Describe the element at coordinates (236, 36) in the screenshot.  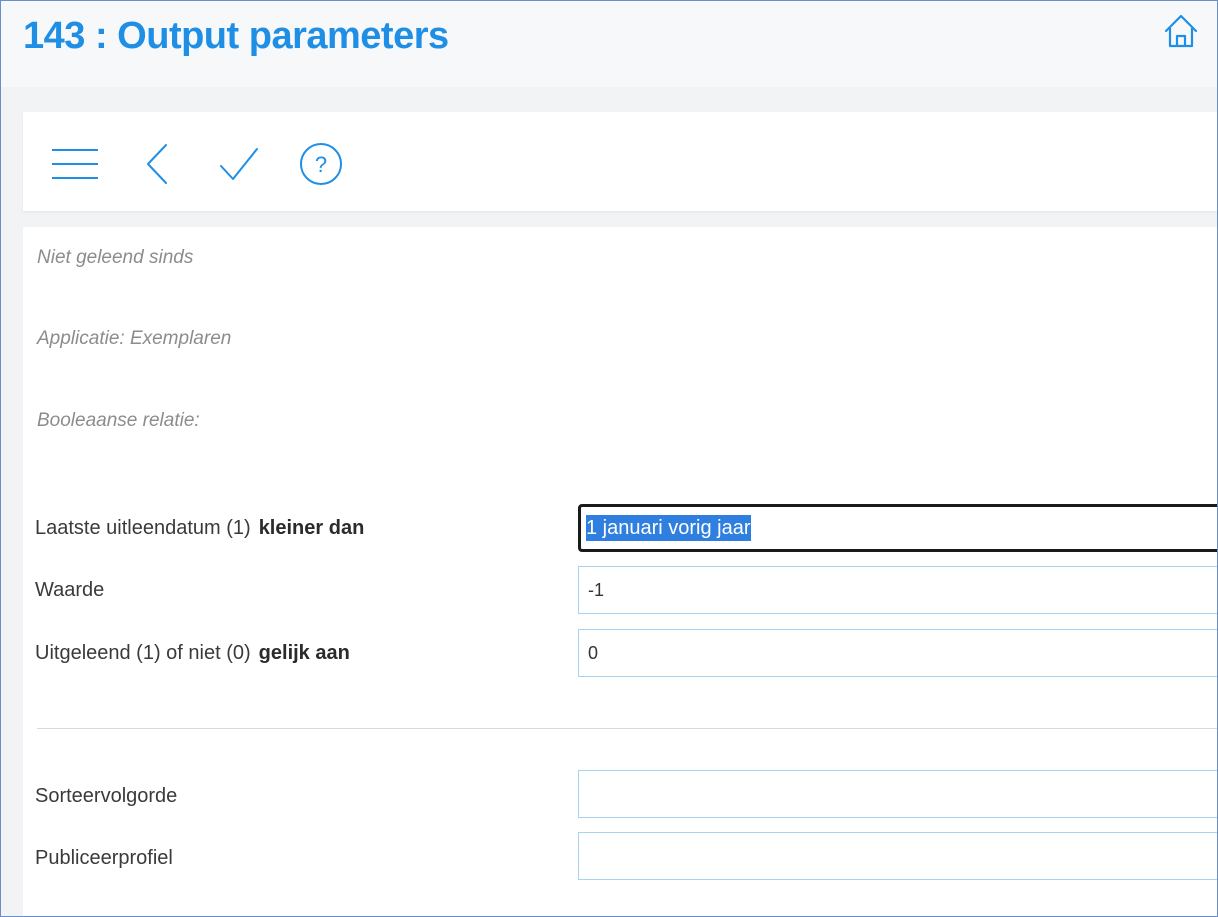
I see `page-title: 143 : Output parameters` at that location.